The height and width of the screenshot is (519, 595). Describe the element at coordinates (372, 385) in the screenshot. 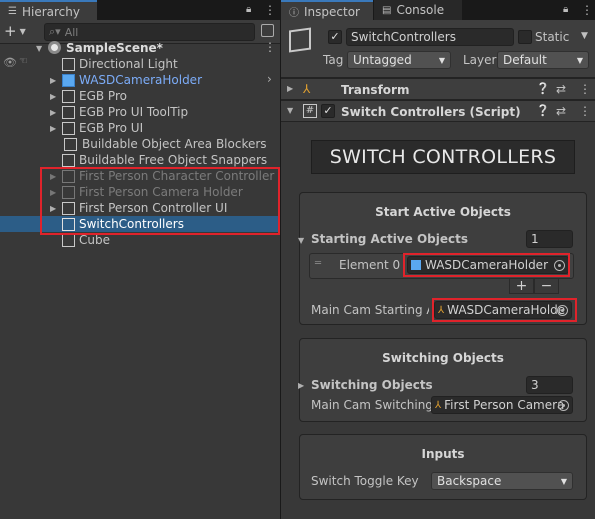

I see `switching-list-label: Switching Objects` at that location.